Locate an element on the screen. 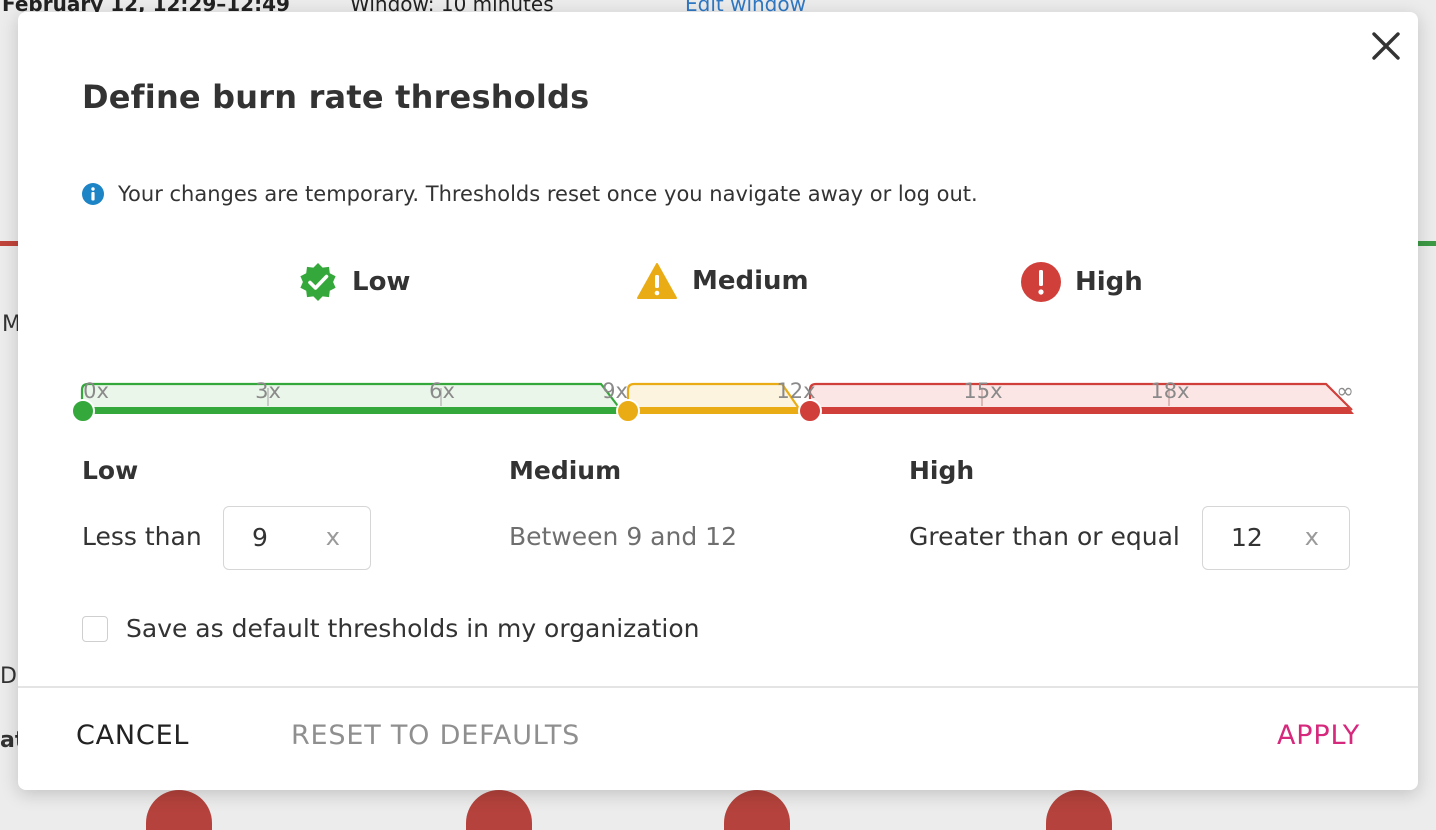  medium-band-fill is located at coordinates (714, 397).